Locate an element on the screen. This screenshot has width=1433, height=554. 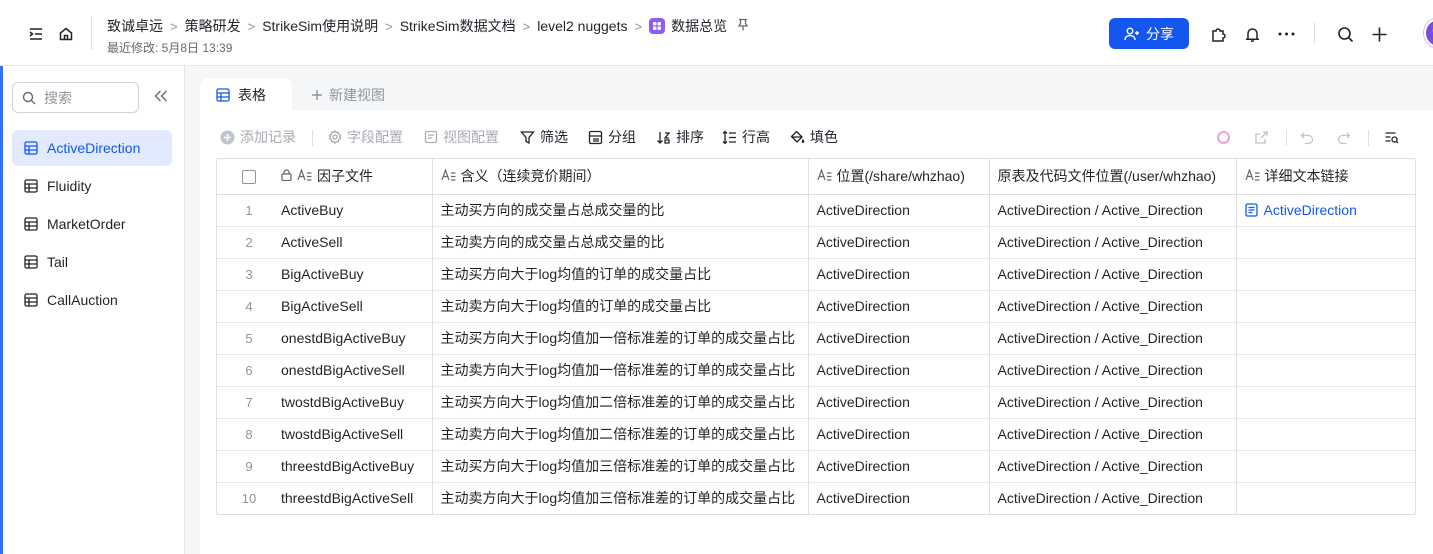
row-index: 1 is located at coordinates (249, 210).